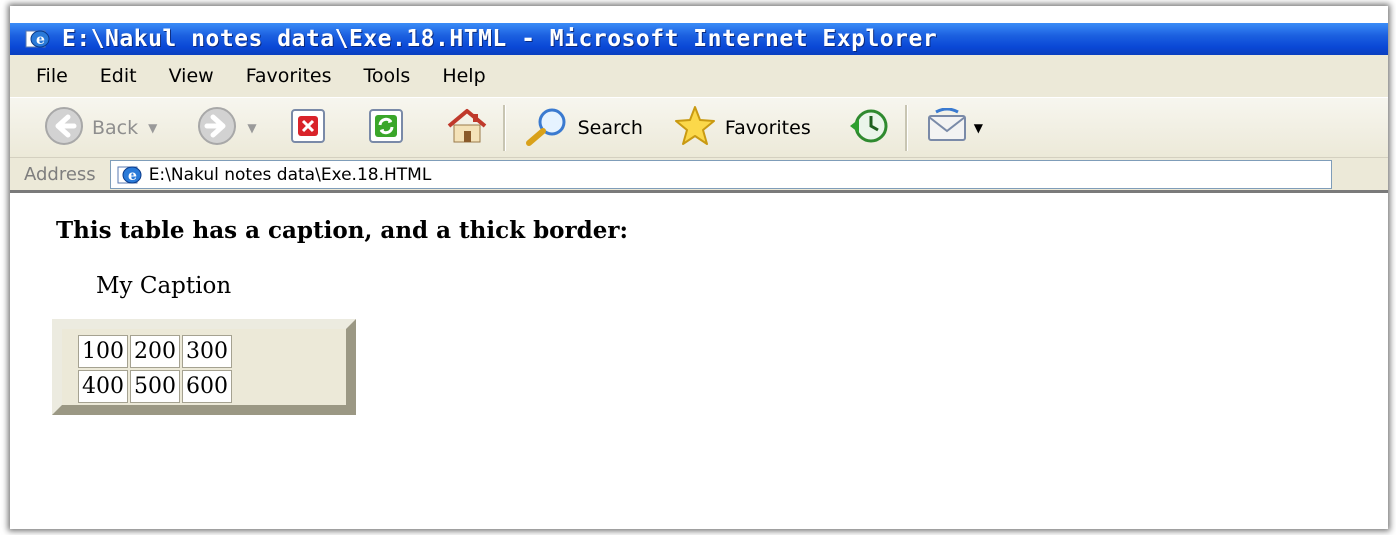  Describe the element at coordinates (695, 128) in the screenshot. I see `favorites-star-icon` at that location.